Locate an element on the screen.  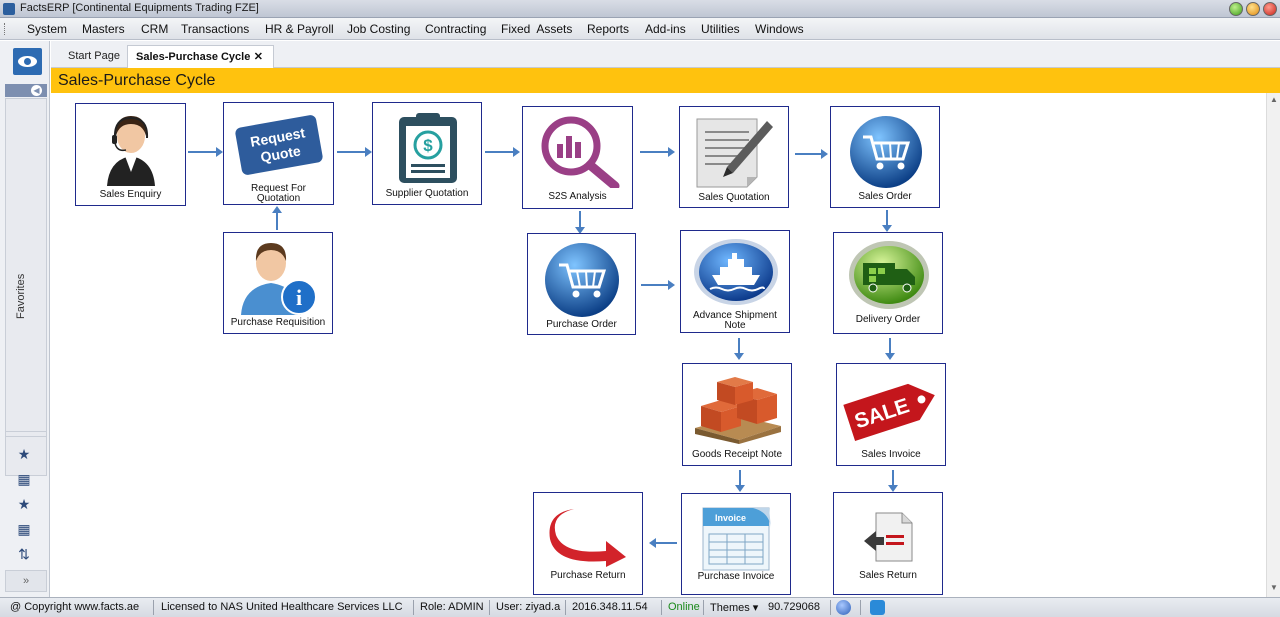
return-arrow-icon is located at coordinates (587, 538).